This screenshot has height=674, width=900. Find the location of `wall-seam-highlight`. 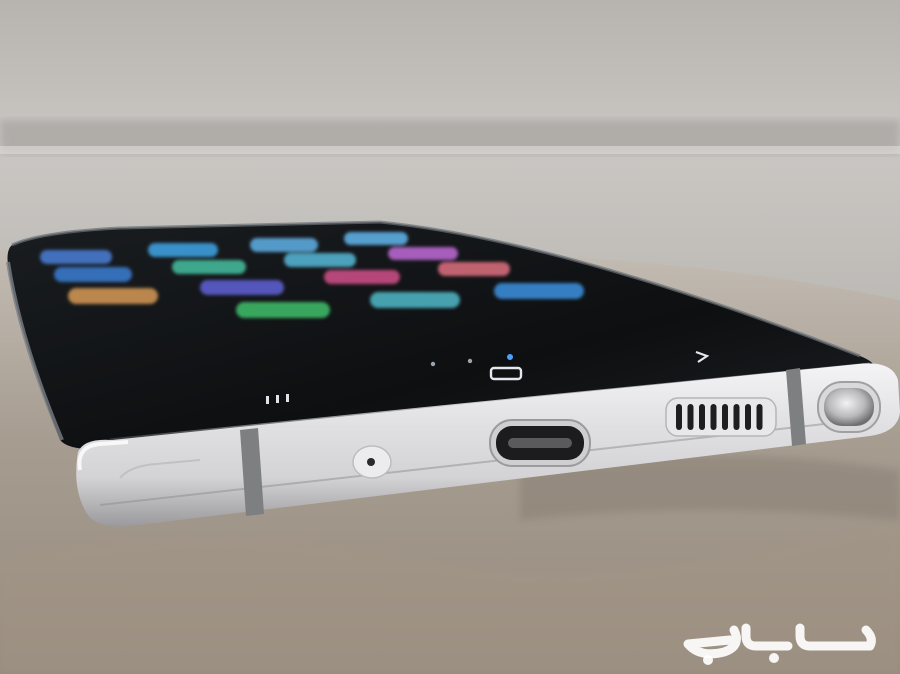

wall-seam-highlight is located at coordinates (450, 150).